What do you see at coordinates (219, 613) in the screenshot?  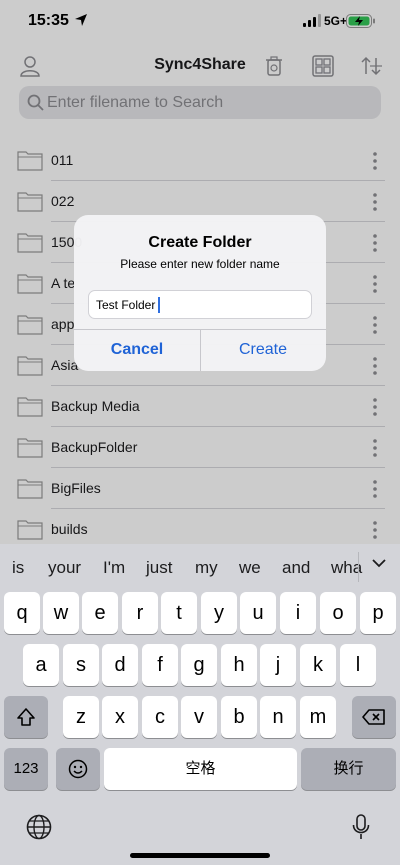 I see `key-y: y` at bounding box center [219, 613].